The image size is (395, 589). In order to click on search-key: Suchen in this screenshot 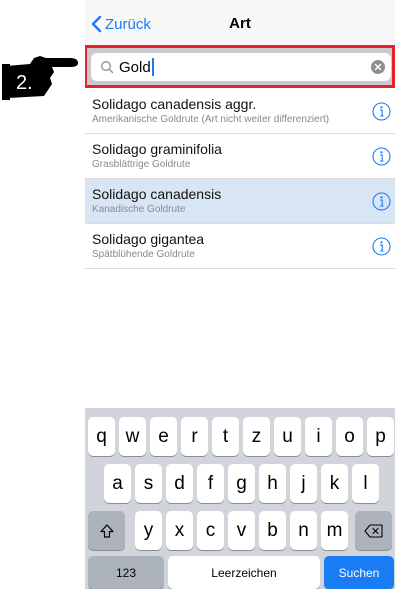, I will do `click(359, 572)`.